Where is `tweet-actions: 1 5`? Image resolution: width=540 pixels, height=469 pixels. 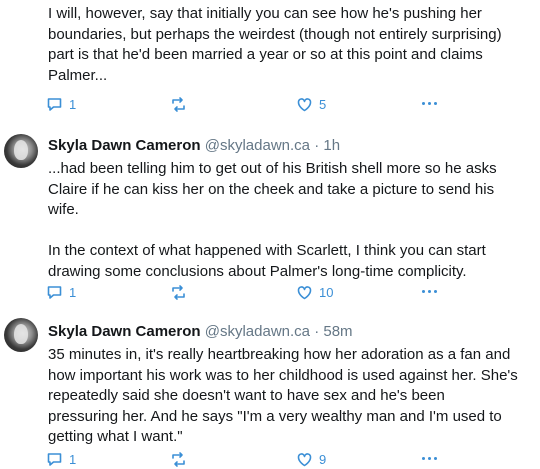 tweet-actions: 1 5 is located at coordinates (256, 106).